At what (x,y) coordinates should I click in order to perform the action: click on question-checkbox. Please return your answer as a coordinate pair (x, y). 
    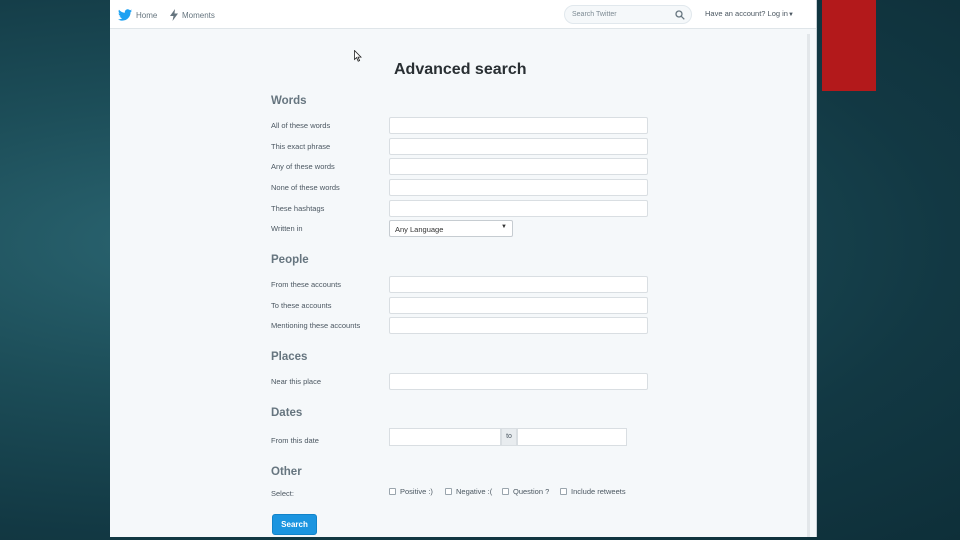
    Looking at the image, I should click on (505, 491).